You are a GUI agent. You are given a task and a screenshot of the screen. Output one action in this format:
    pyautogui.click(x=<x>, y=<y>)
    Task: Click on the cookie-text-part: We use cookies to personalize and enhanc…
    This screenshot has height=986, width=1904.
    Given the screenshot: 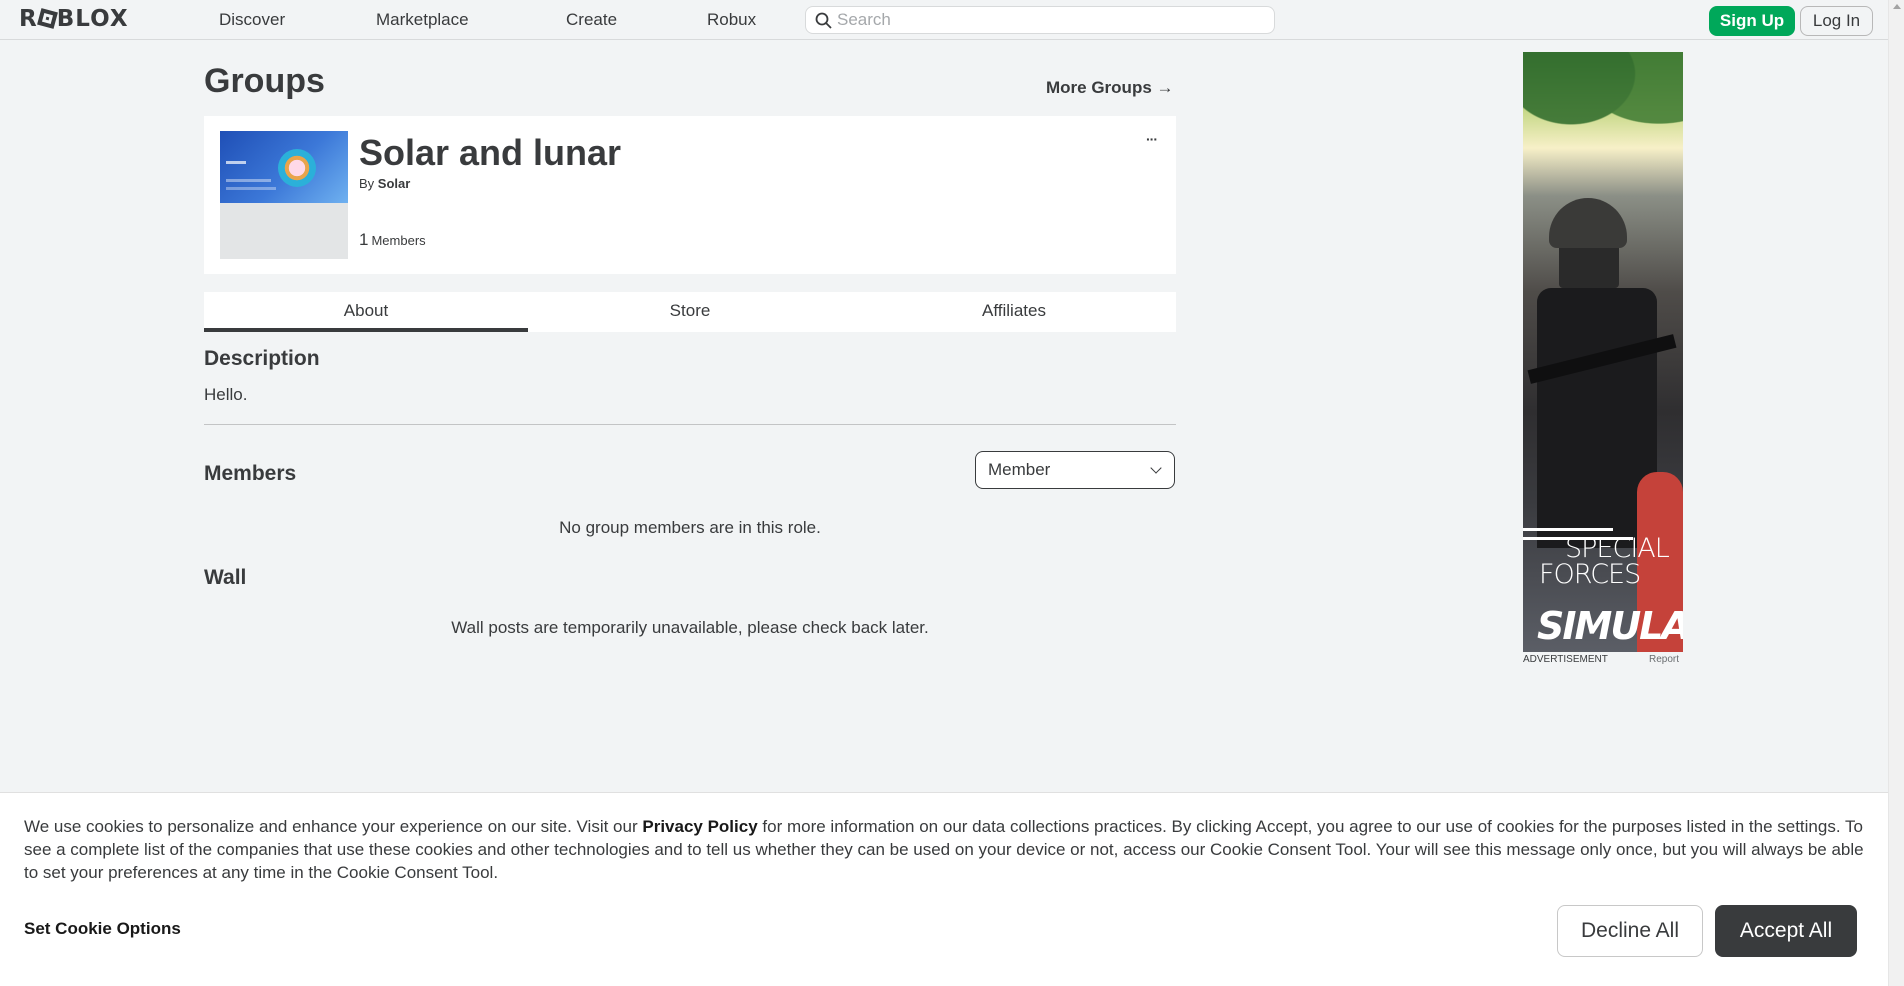 What is the action you would take?
    pyautogui.click(x=333, y=826)
    